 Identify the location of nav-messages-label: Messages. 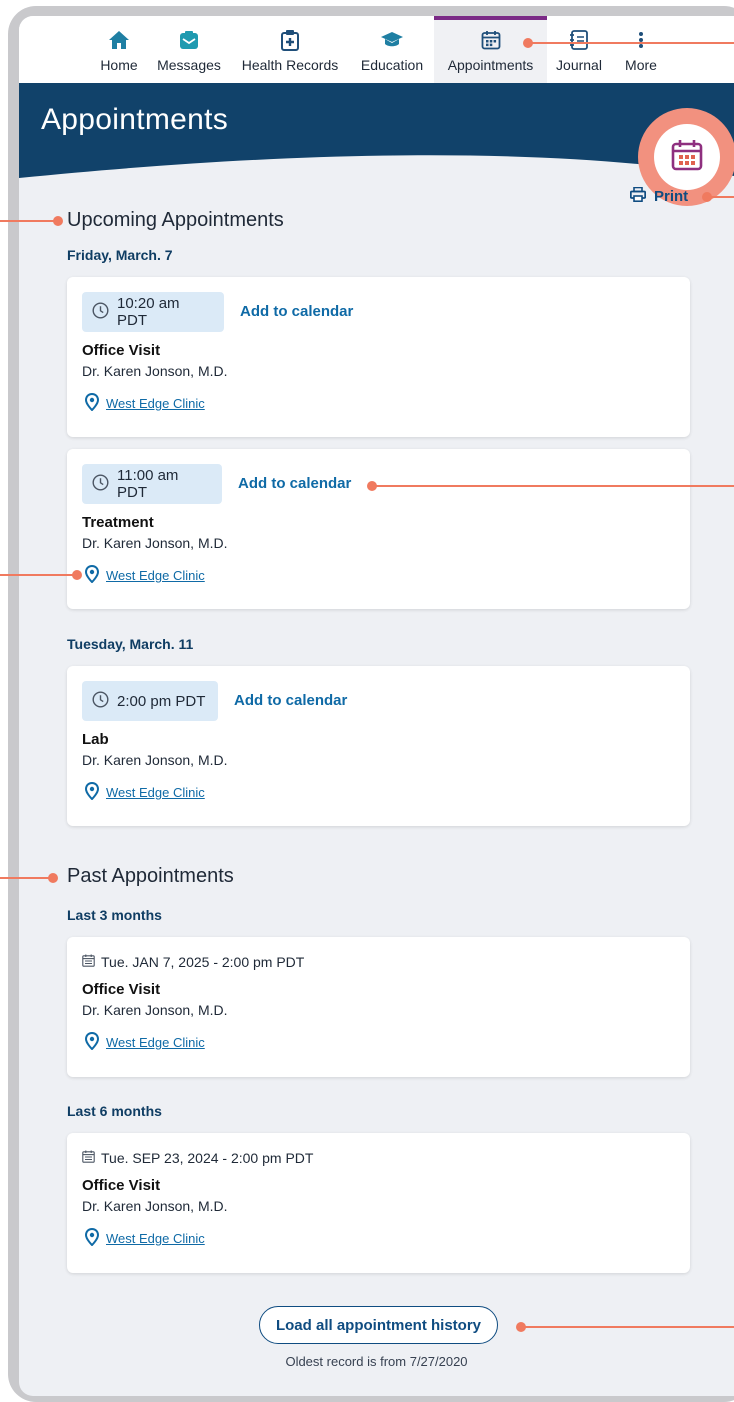
(189, 65).